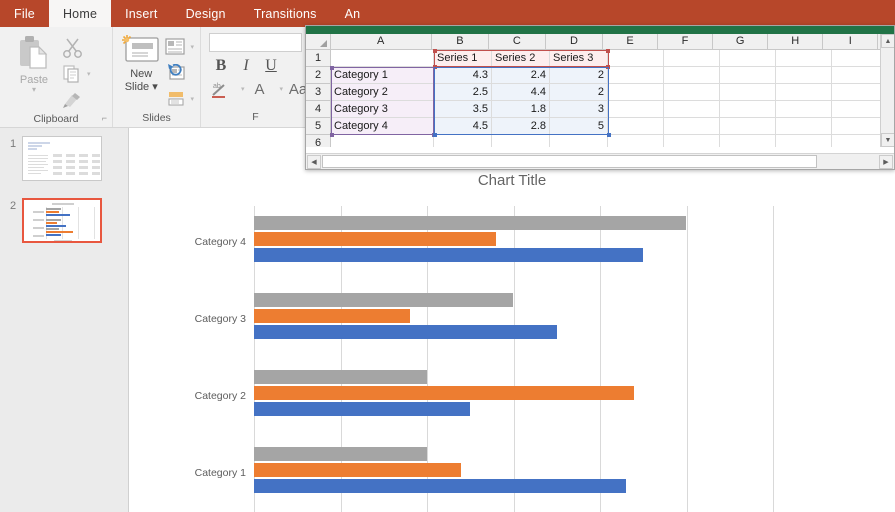 The height and width of the screenshot is (512, 895). Describe the element at coordinates (636, 109) in the screenshot. I see `cell-e4` at that location.